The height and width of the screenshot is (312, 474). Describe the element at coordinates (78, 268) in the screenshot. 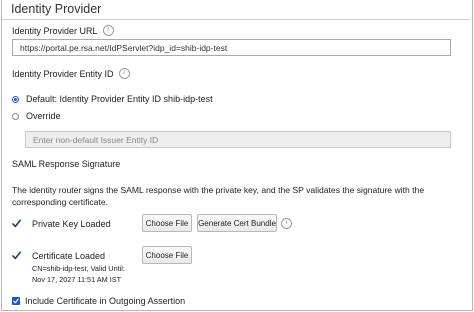

I see `certificate-details-line1: CN=shib-idp-test, Valid Until:` at that location.